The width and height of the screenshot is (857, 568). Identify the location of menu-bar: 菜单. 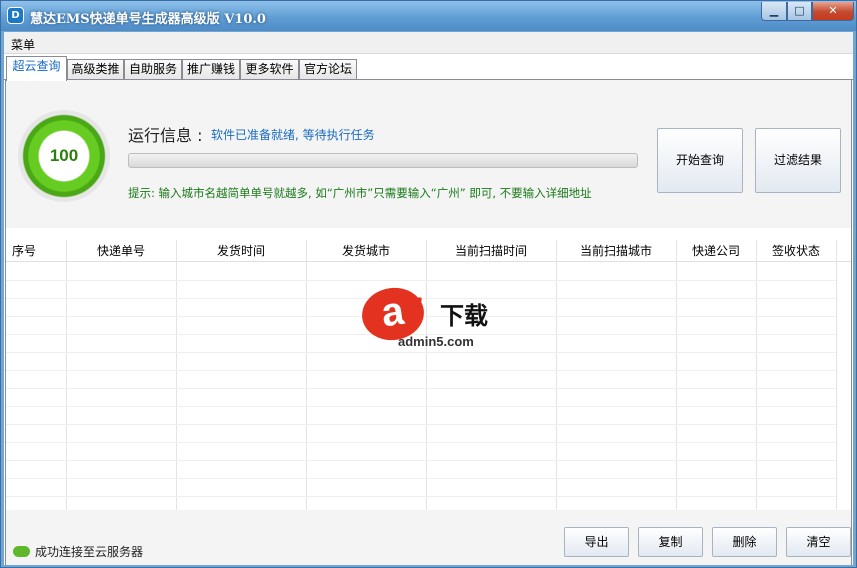
(428, 43).